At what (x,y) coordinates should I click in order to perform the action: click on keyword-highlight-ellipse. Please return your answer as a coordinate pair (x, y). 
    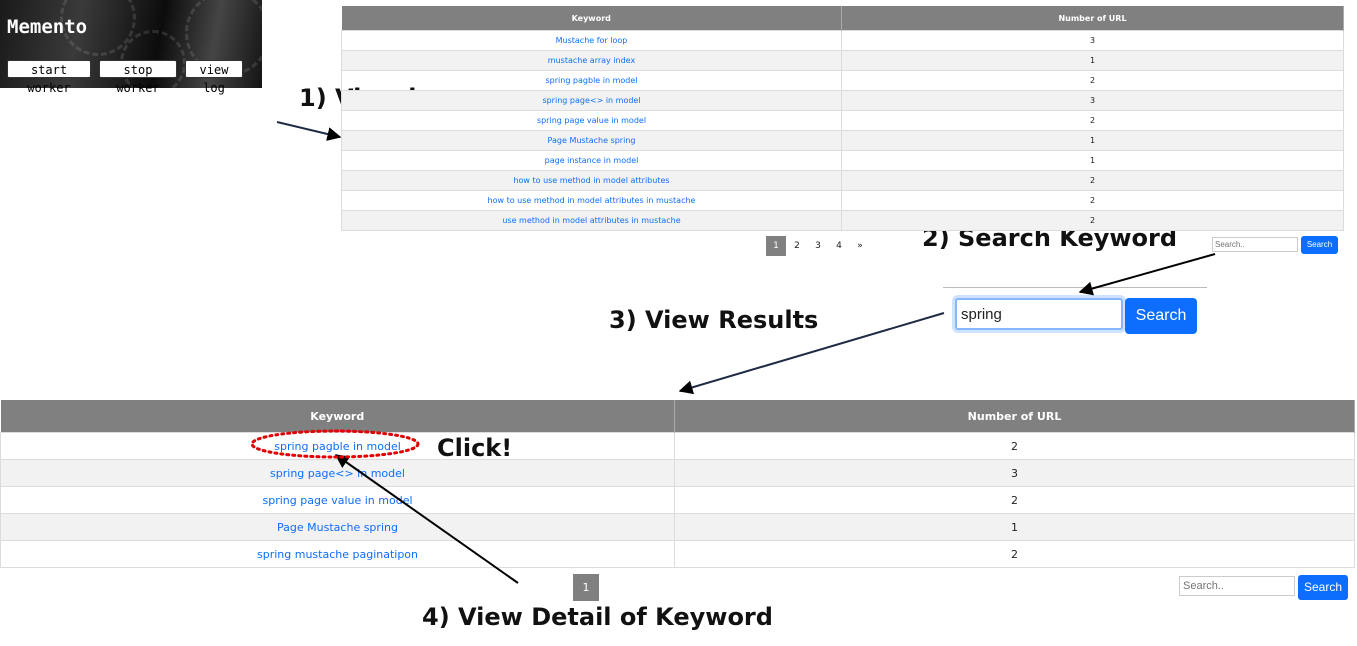
    Looking at the image, I should click on (335, 444).